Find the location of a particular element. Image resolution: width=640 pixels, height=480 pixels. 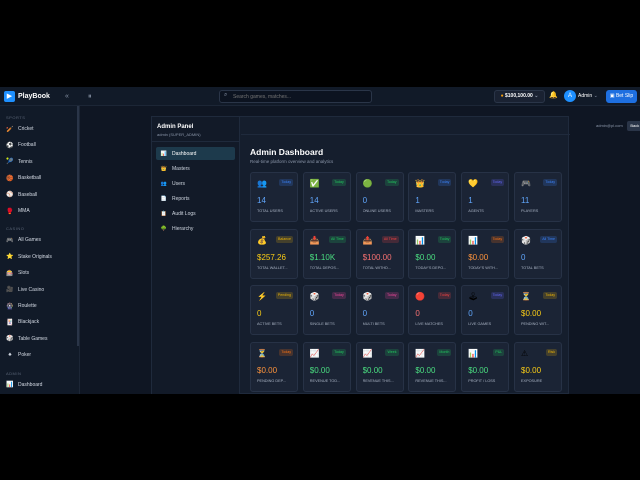

stat-label: TOTAL BETS is located at coordinates (532, 267).